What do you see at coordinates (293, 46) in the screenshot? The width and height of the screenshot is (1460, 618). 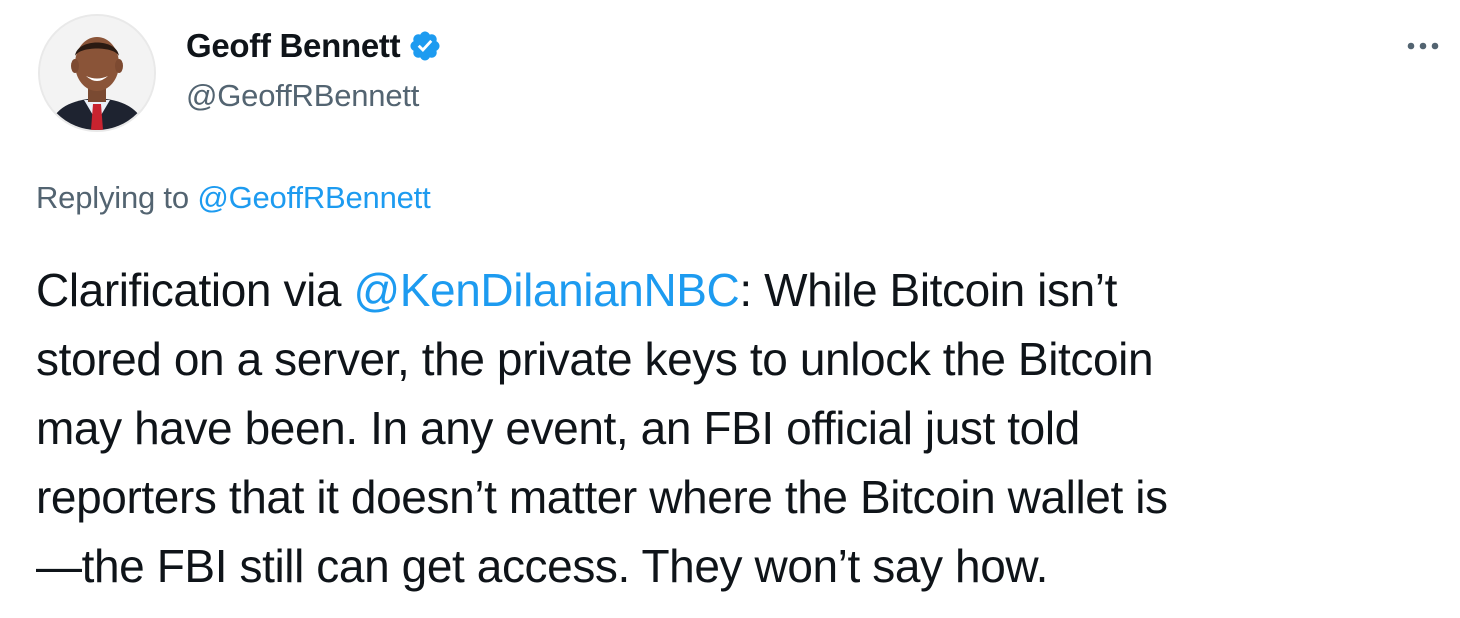 I see `display-name: Geoff Bennett` at bounding box center [293, 46].